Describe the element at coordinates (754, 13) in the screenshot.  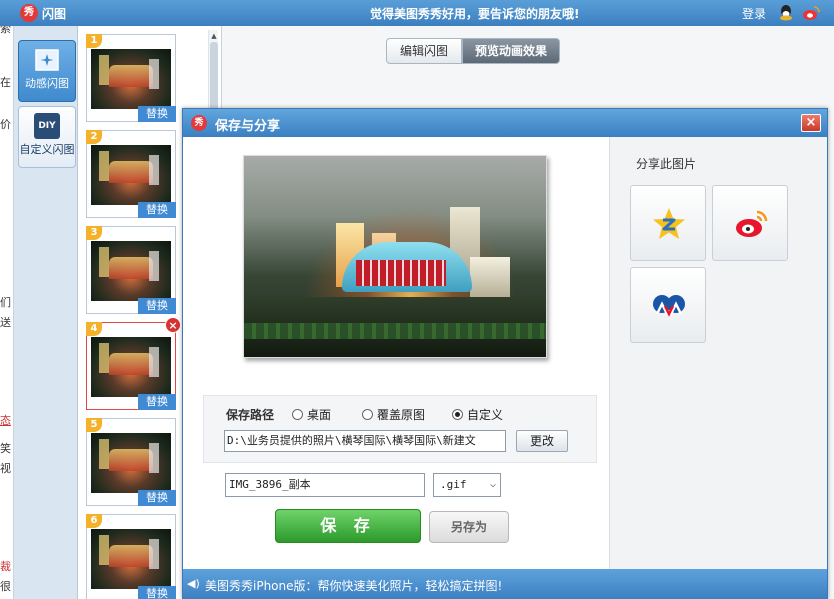
I see `login-link: 登录` at that location.